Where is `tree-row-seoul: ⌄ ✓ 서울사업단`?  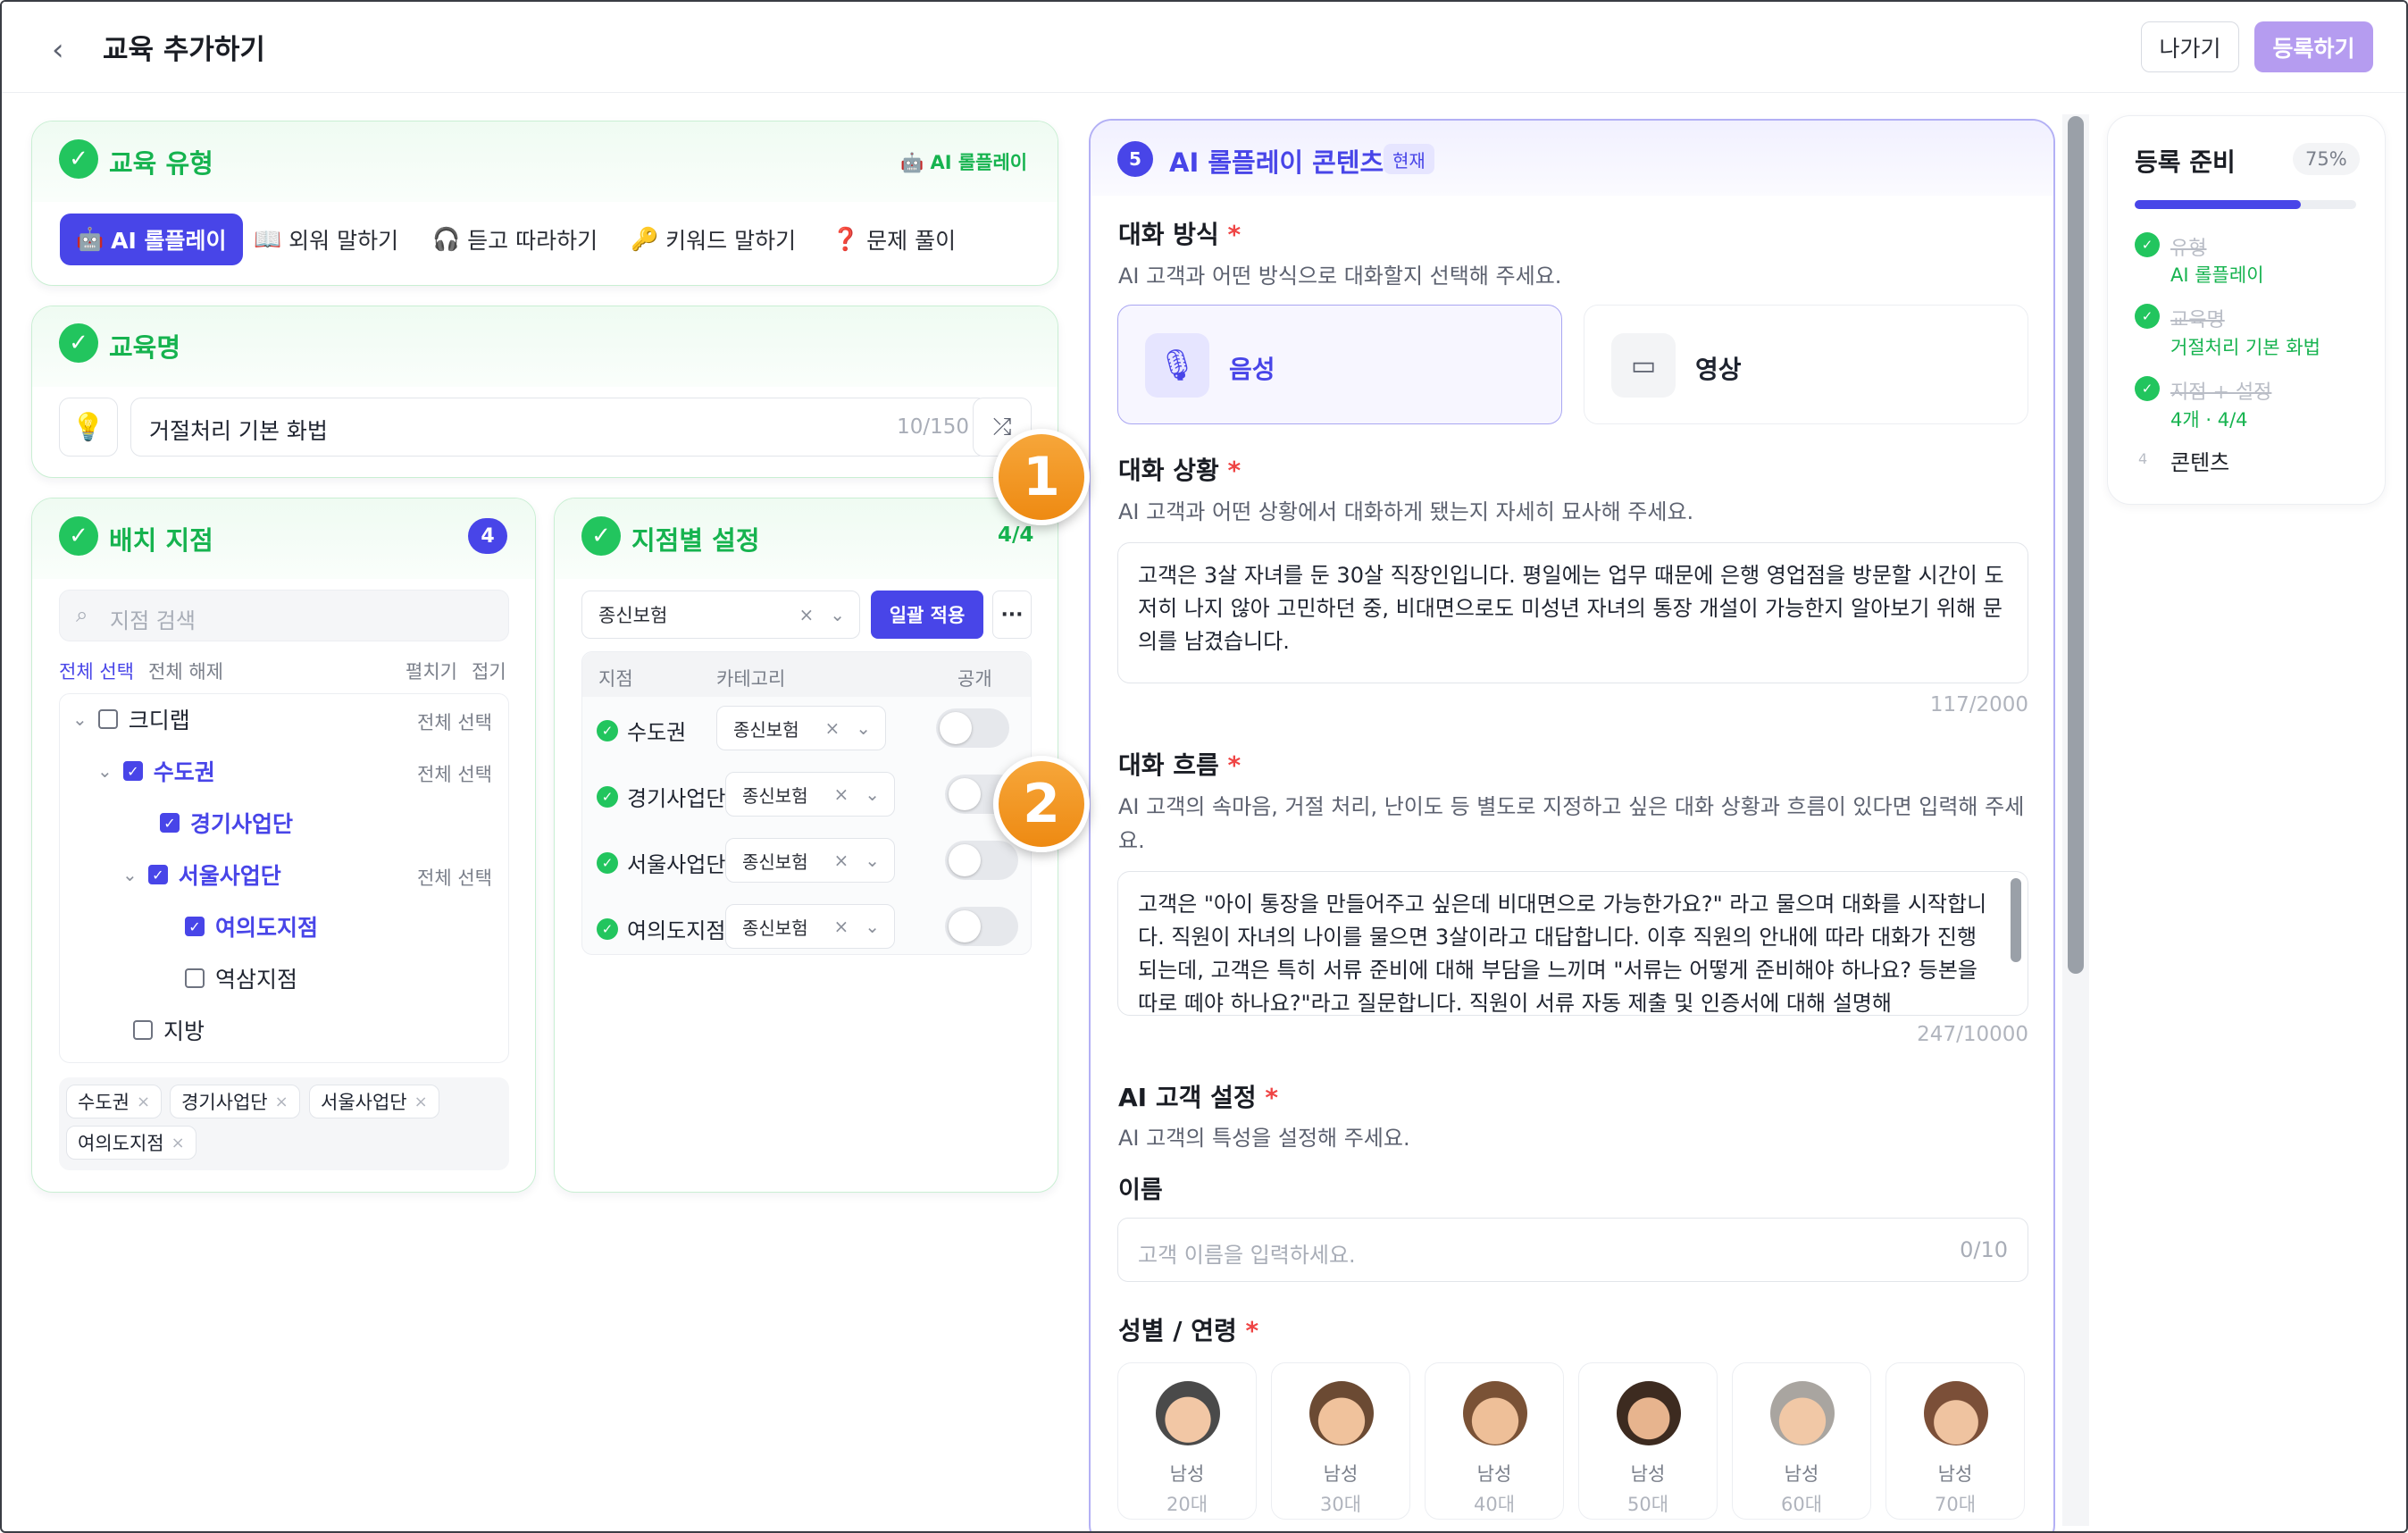 tree-row-seoul: ⌄ ✓ 서울사업단 is located at coordinates (201, 875).